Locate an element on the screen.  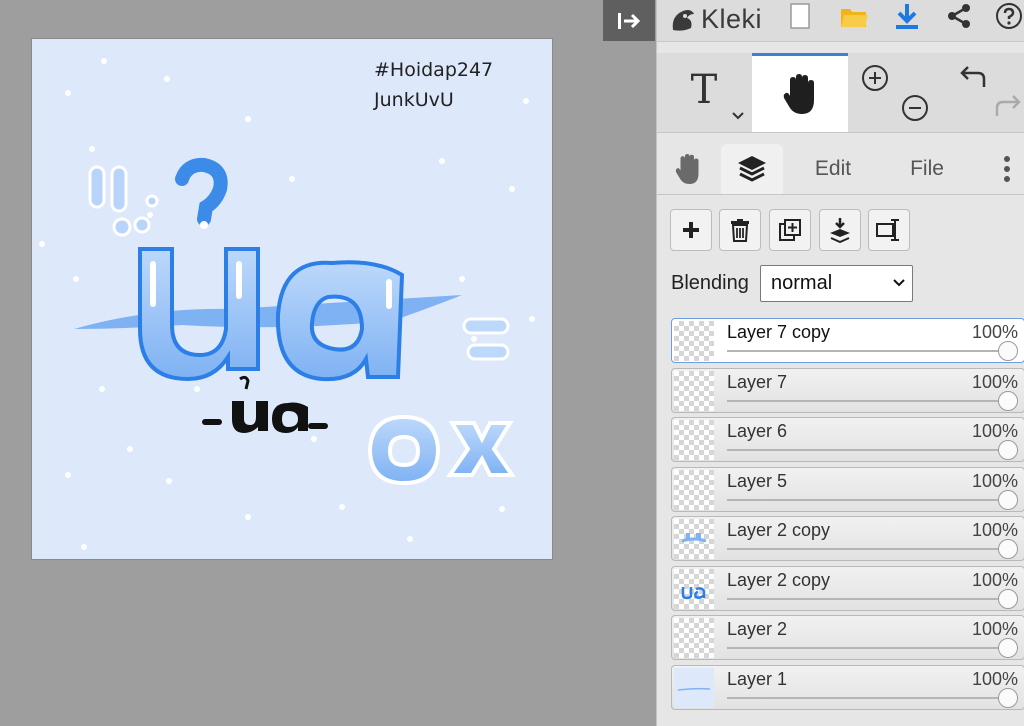
collapse-arrow-icon is located at coordinates (629, 20).